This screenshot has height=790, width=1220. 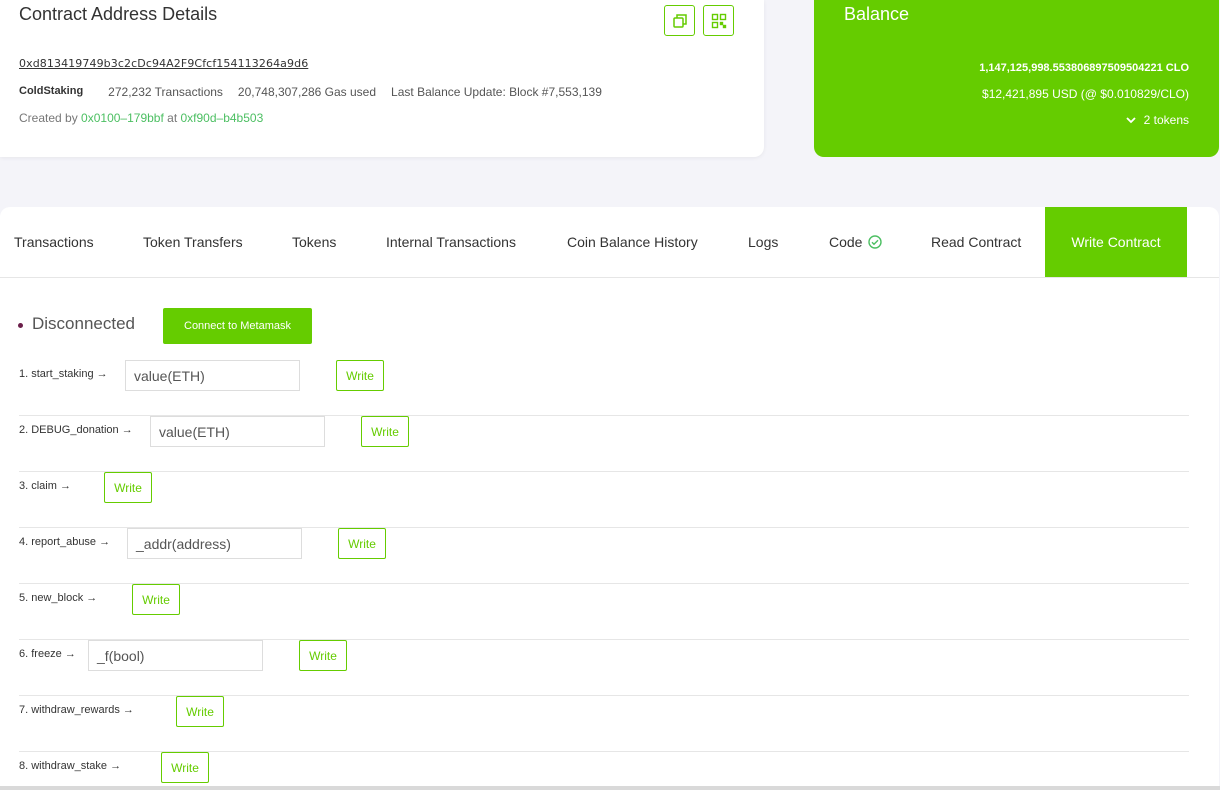 What do you see at coordinates (47, 654) in the screenshot?
I see `function-label: 6. freeze →` at bounding box center [47, 654].